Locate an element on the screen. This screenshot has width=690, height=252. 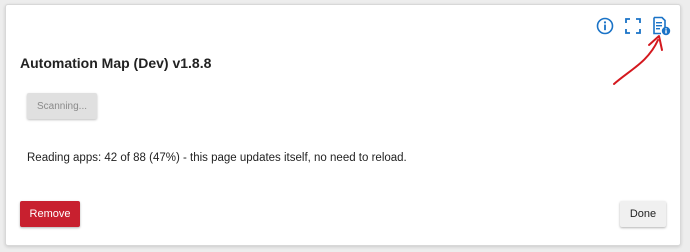
remove-button: Remove is located at coordinates (50, 214).